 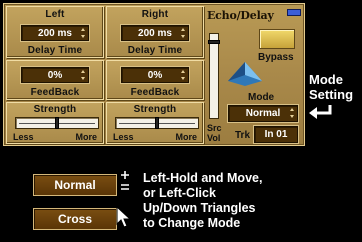 I want to click on bypass-button, so click(x=277, y=39).